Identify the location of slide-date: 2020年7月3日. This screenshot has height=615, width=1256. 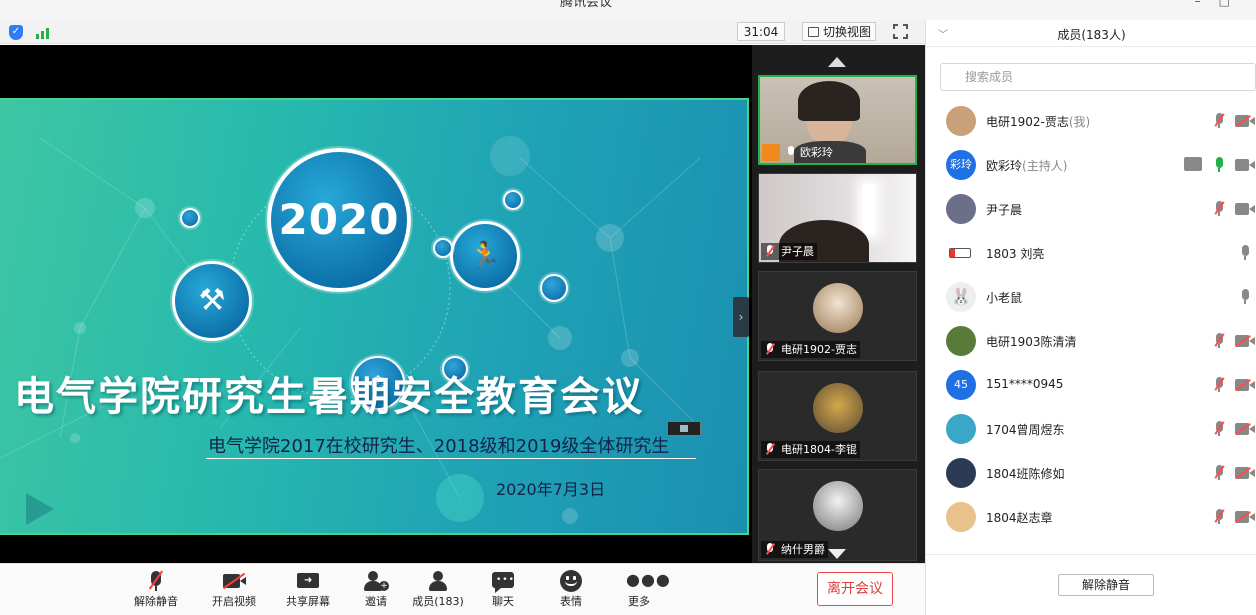
(551, 489).